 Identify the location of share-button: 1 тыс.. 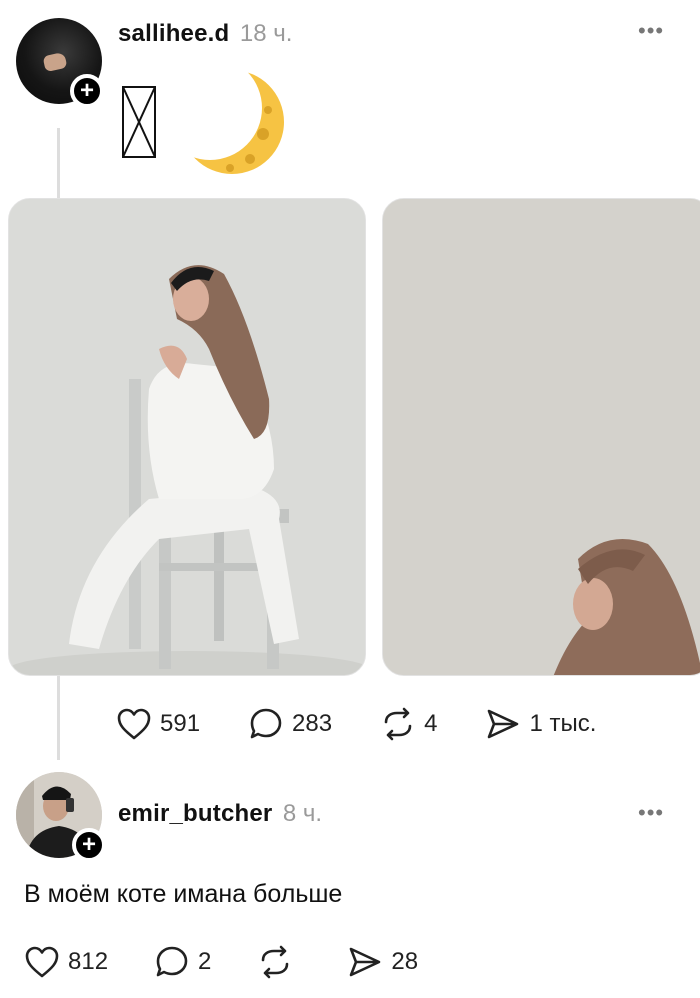
(540, 724).